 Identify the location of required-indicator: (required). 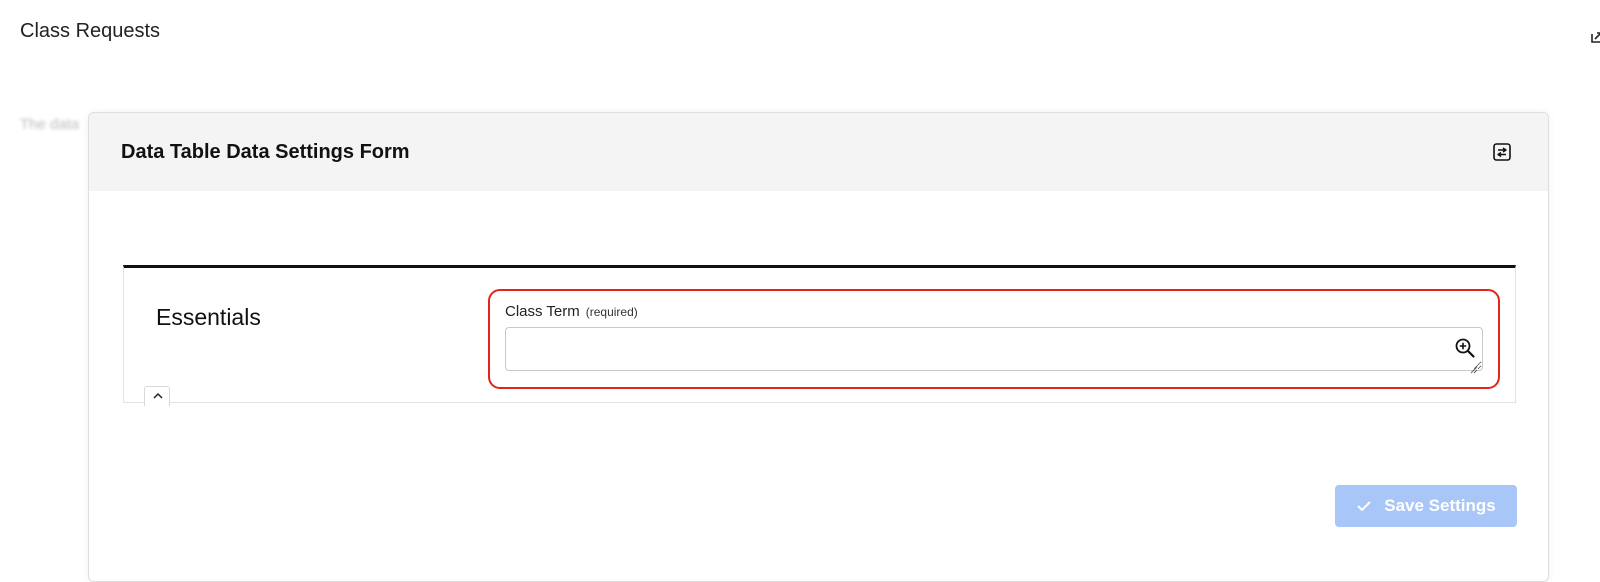
(611, 312).